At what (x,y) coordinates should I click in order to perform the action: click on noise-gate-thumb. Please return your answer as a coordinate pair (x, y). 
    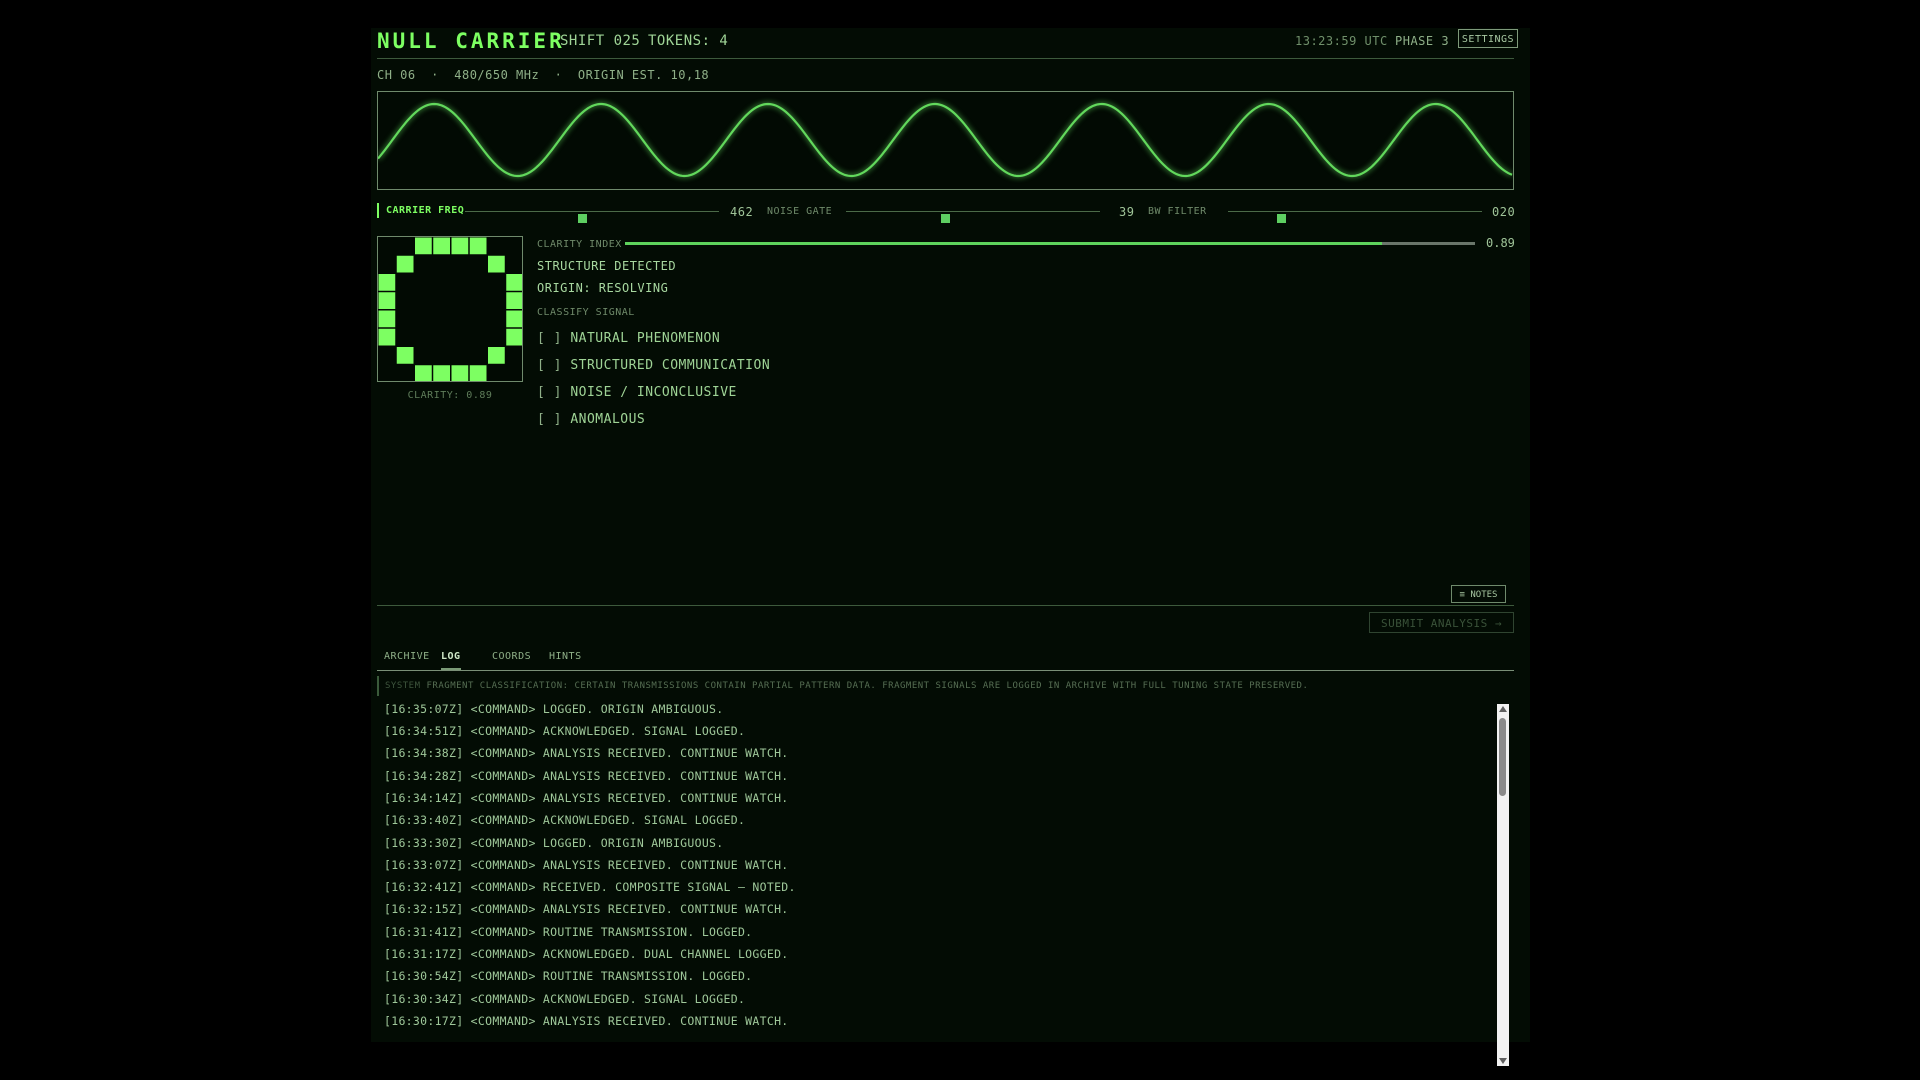
    Looking at the image, I should click on (946, 218).